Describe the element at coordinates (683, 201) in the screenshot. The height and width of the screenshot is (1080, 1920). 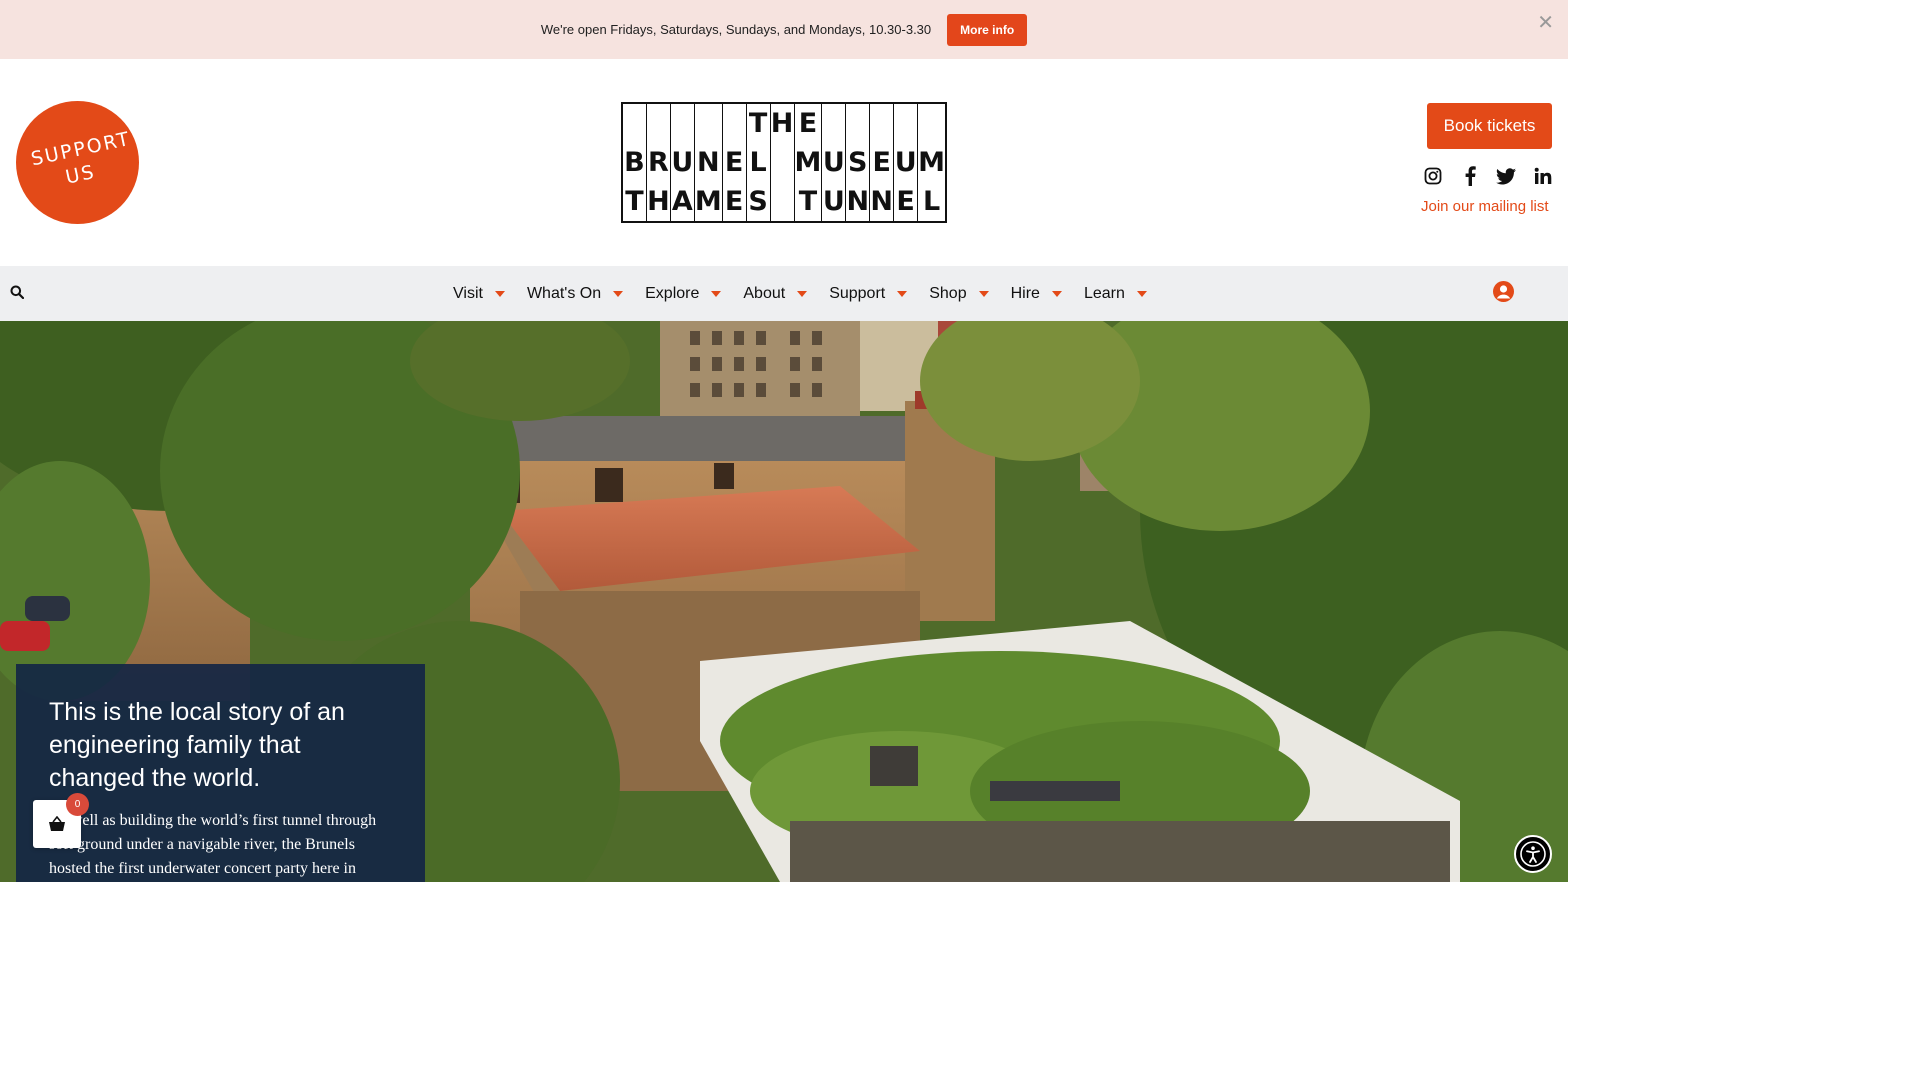
I see `logo-cell: A` at that location.